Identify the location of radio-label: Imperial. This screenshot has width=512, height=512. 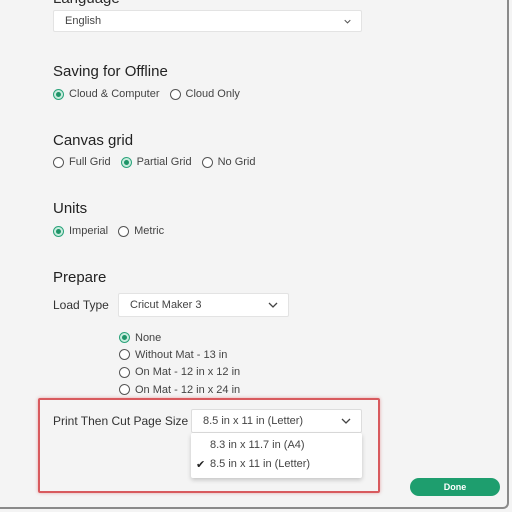
(89, 231).